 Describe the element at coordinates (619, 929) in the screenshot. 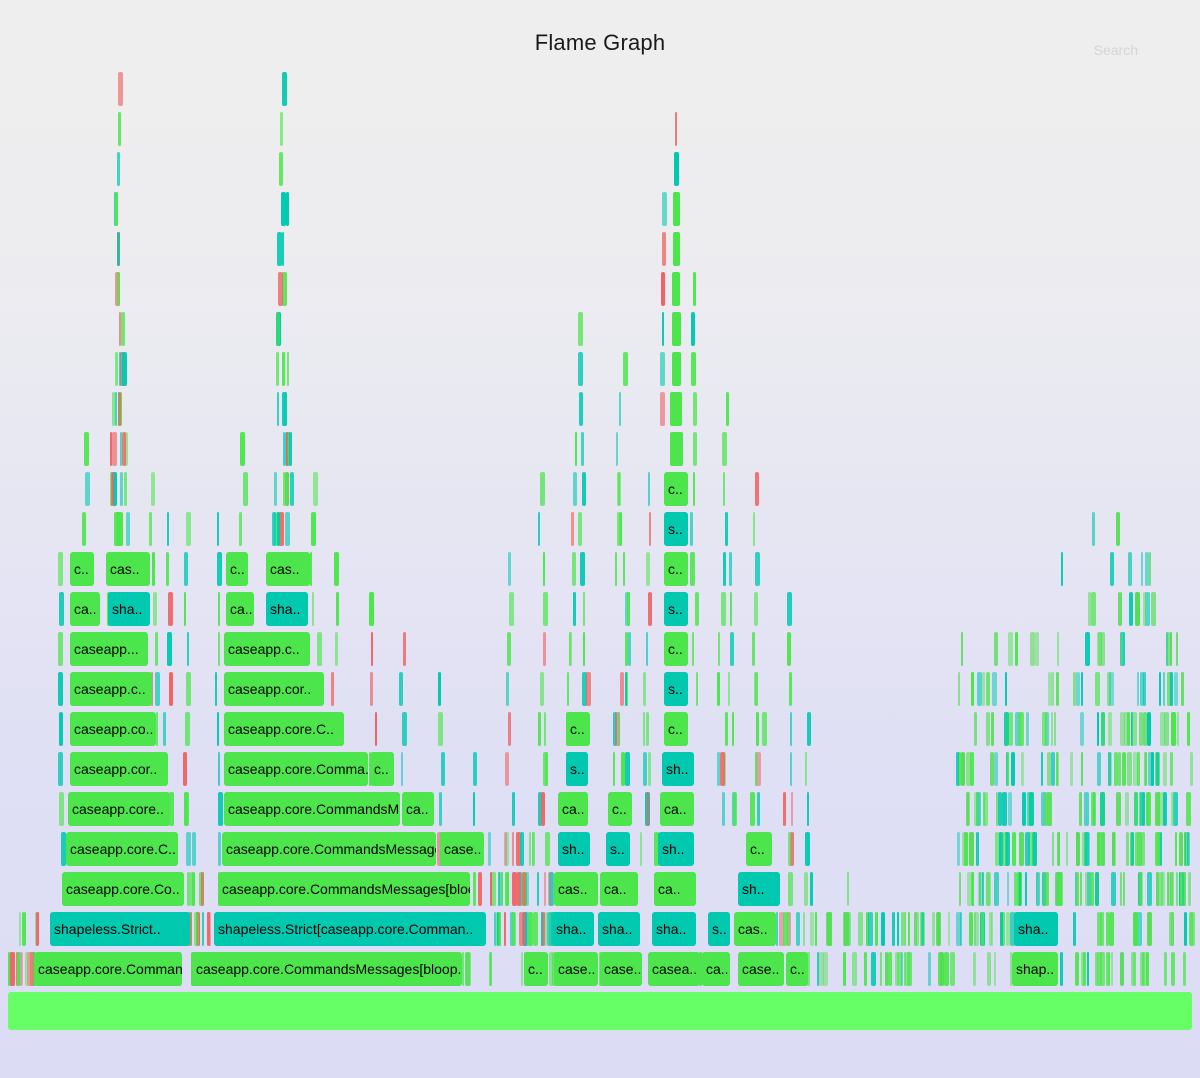

I see `flame-frame-sha: sha..` at that location.